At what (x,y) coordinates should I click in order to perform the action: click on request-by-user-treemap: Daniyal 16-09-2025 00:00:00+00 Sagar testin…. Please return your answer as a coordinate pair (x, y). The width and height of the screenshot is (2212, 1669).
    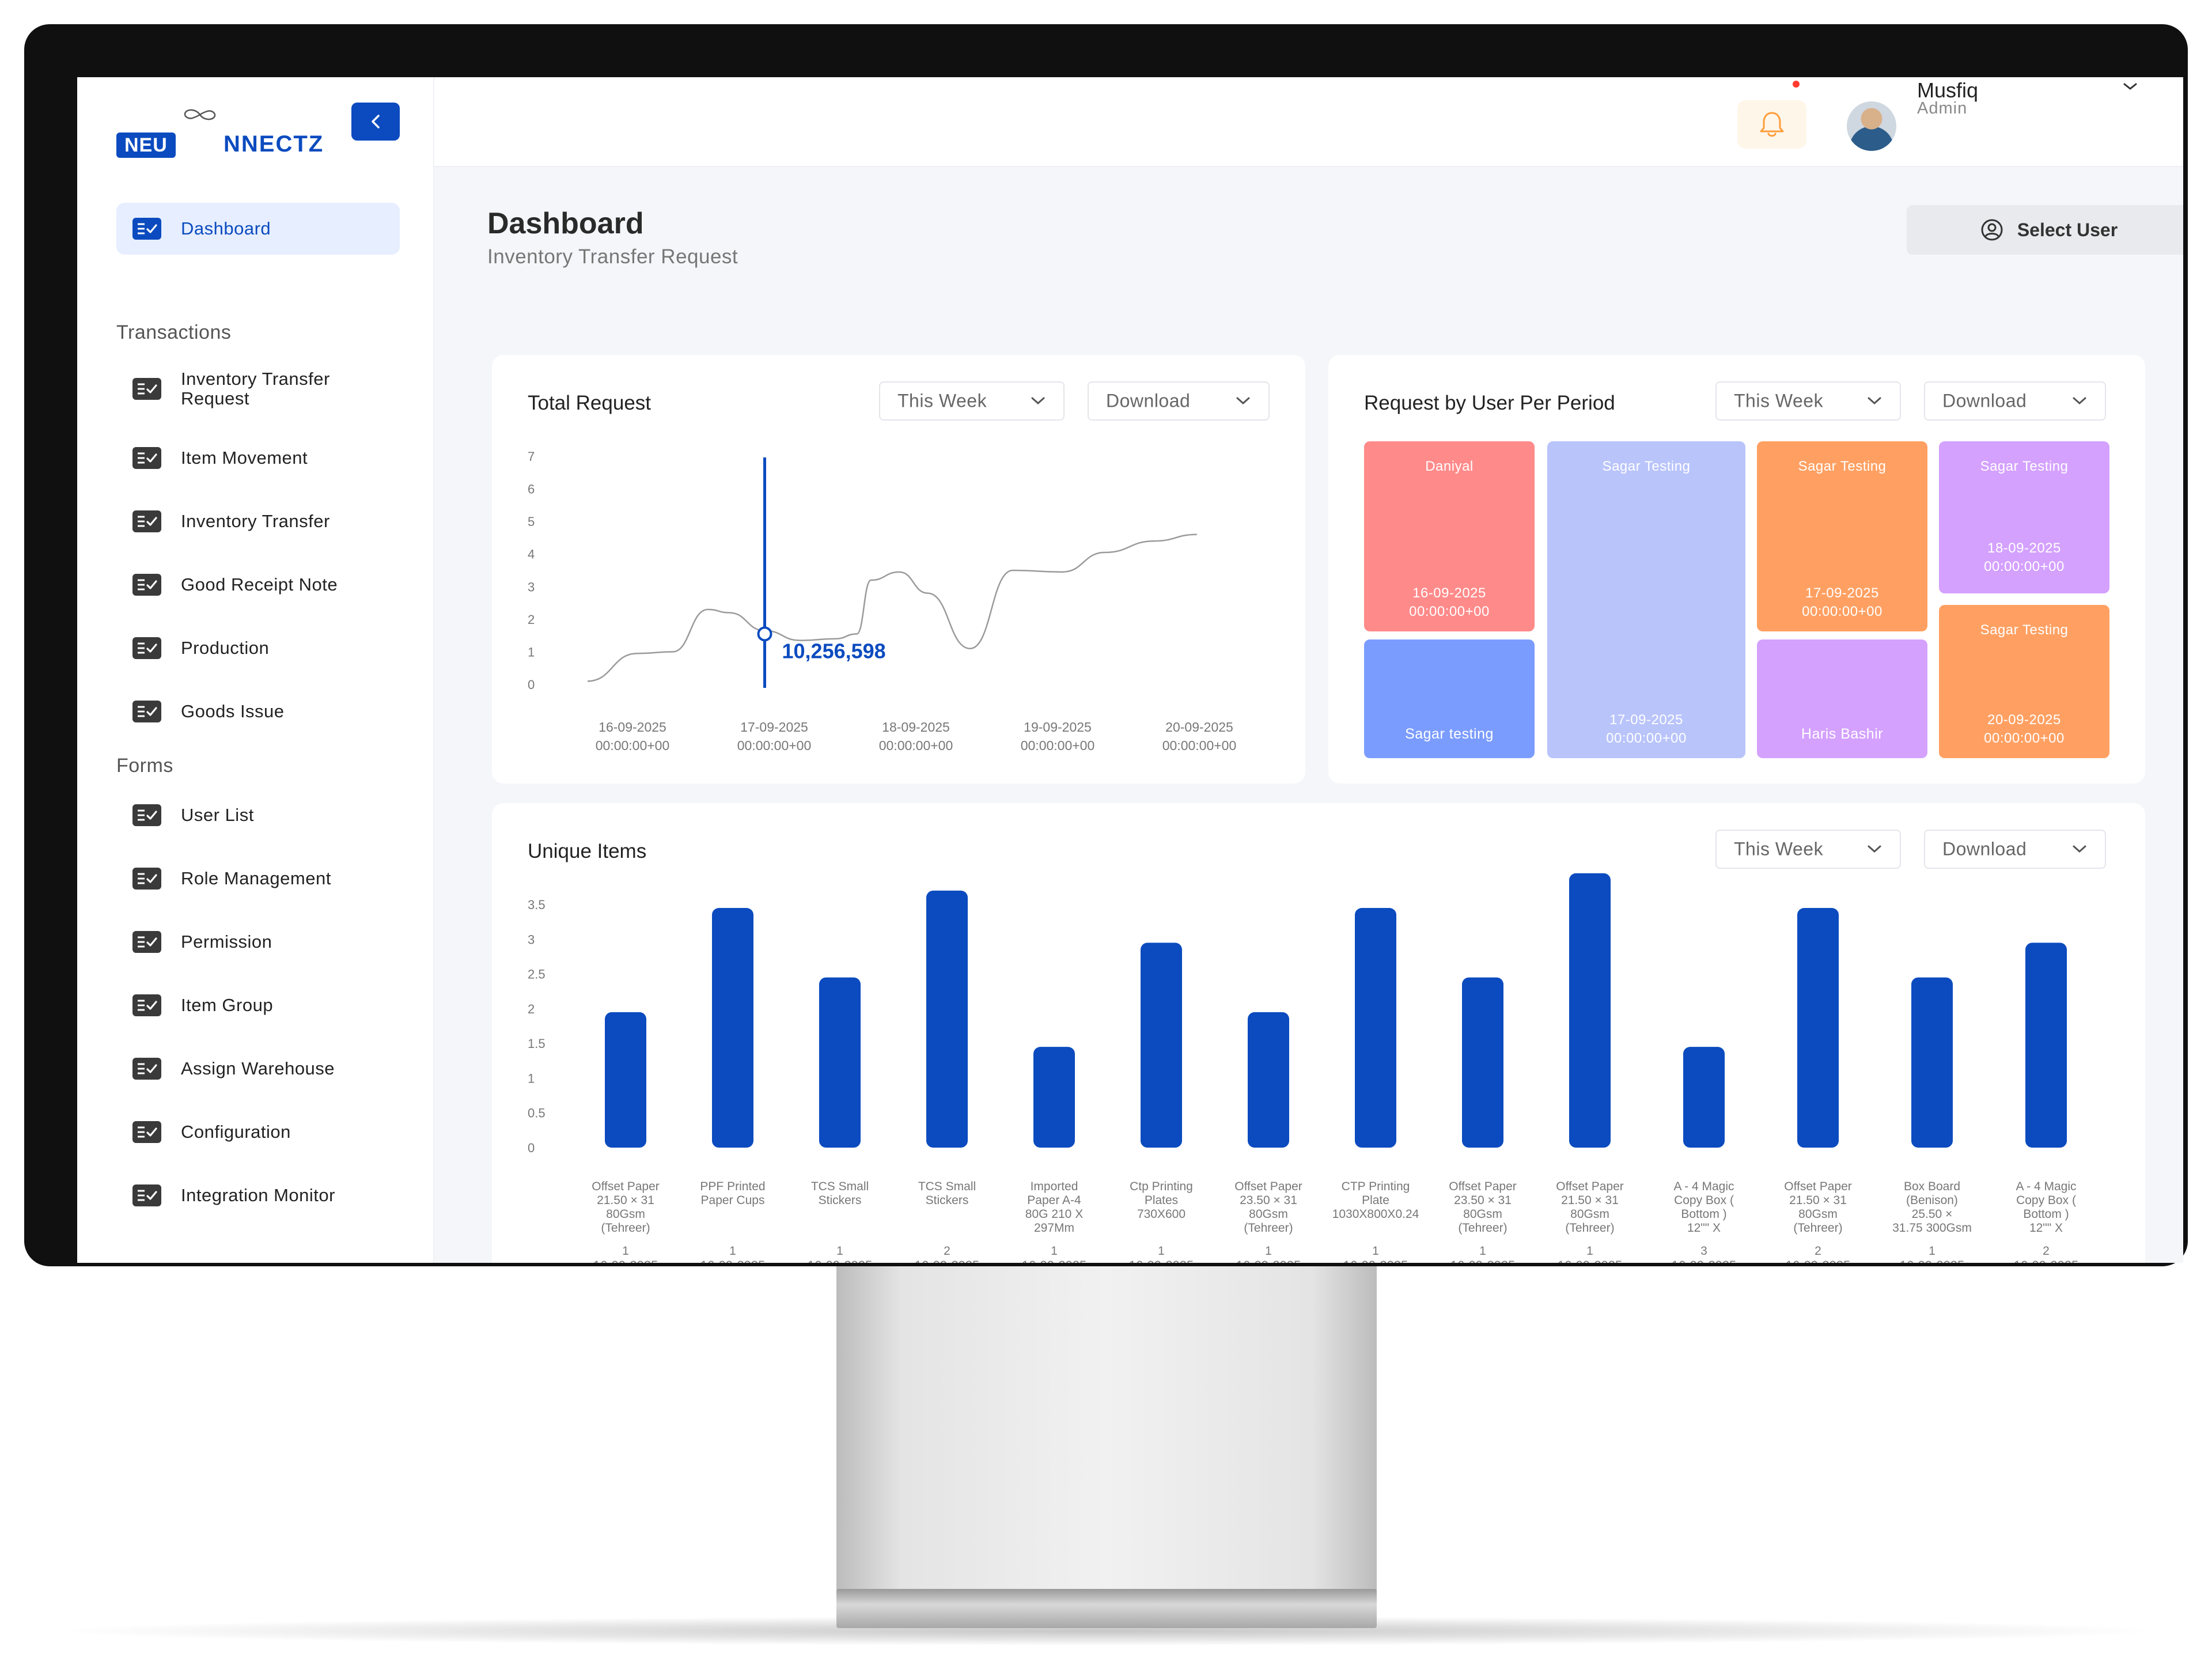
    Looking at the image, I should click on (1736, 569).